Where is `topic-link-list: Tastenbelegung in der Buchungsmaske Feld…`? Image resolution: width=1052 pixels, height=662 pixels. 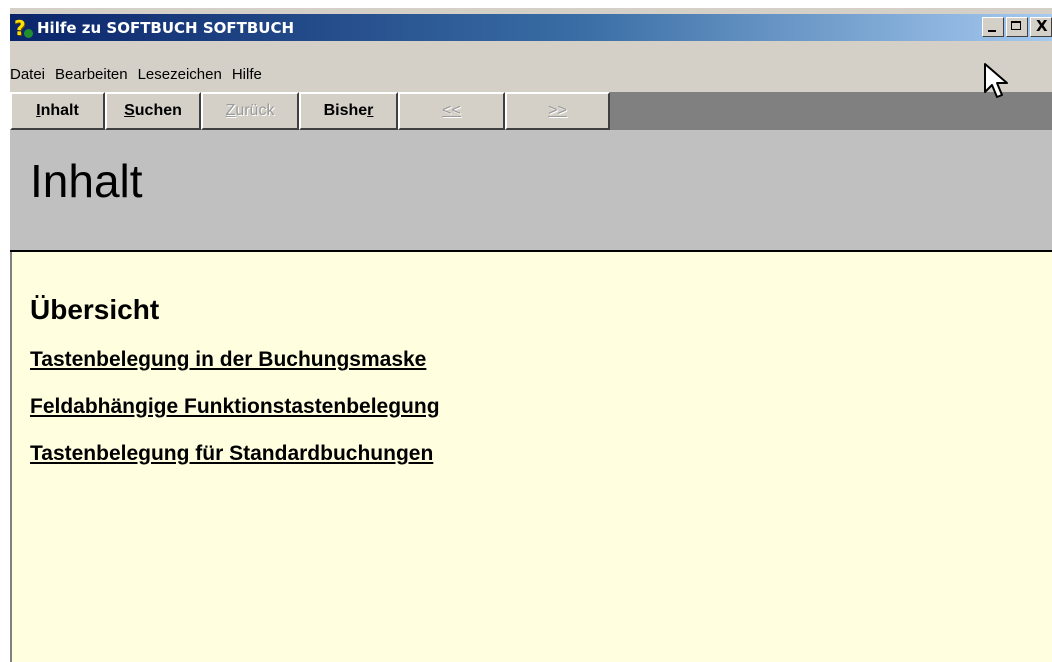
topic-link-list: Tastenbelegung in der Buchungsmaske Feld… is located at coordinates (235, 418).